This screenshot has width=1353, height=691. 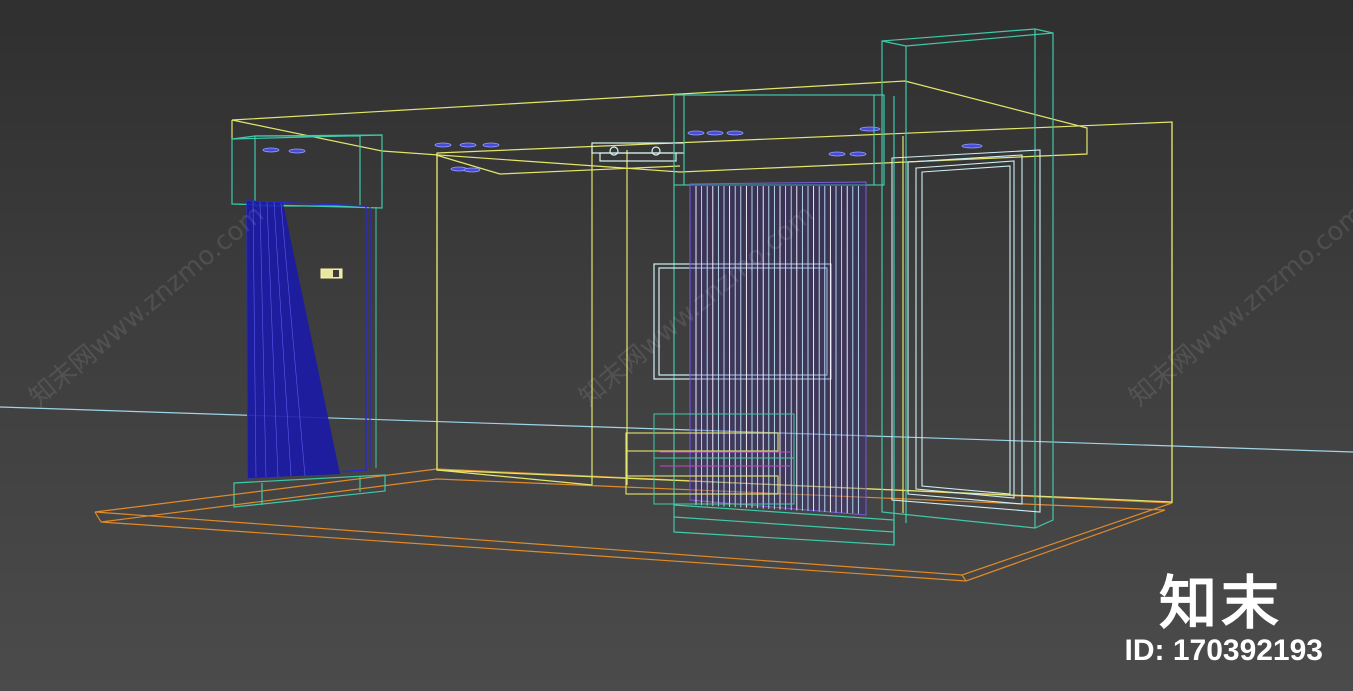 I want to click on slatted-screen-outline, so click(x=778, y=348).